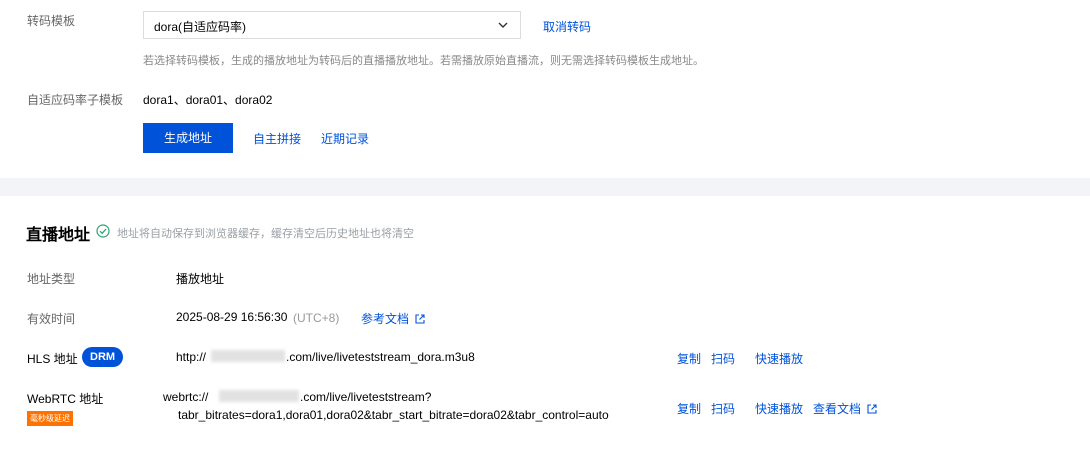 This screenshot has height=453, width=1090. I want to click on hls-url-redacted, so click(248, 356).